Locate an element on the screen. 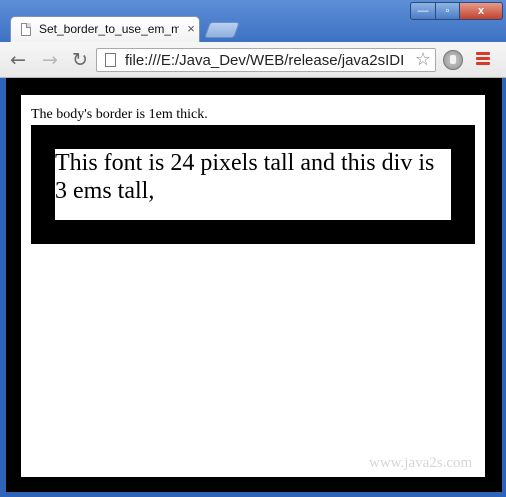  maximize-button: ▫ is located at coordinates (447, 11).